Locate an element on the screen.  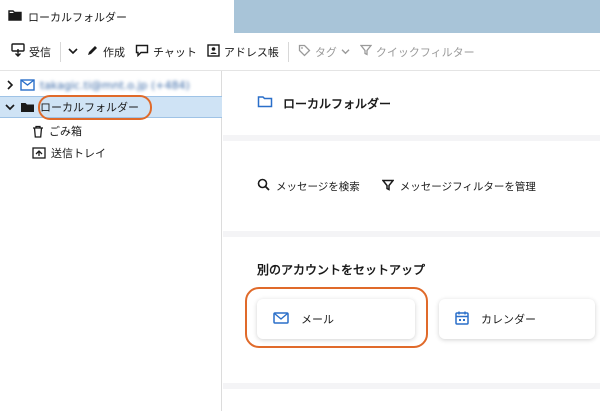
calendar-setup-label: カレンダー is located at coordinates (508, 319).